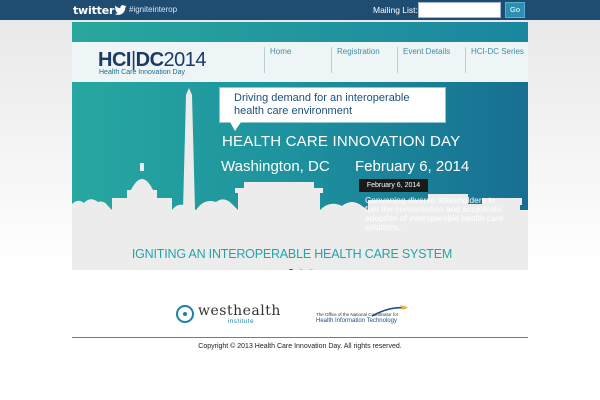 The width and height of the screenshot is (600, 400). What do you see at coordinates (153, 9) in the screenshot?
I see `hashtag-link: #igniteinterop` at bounding box center [153, 9].